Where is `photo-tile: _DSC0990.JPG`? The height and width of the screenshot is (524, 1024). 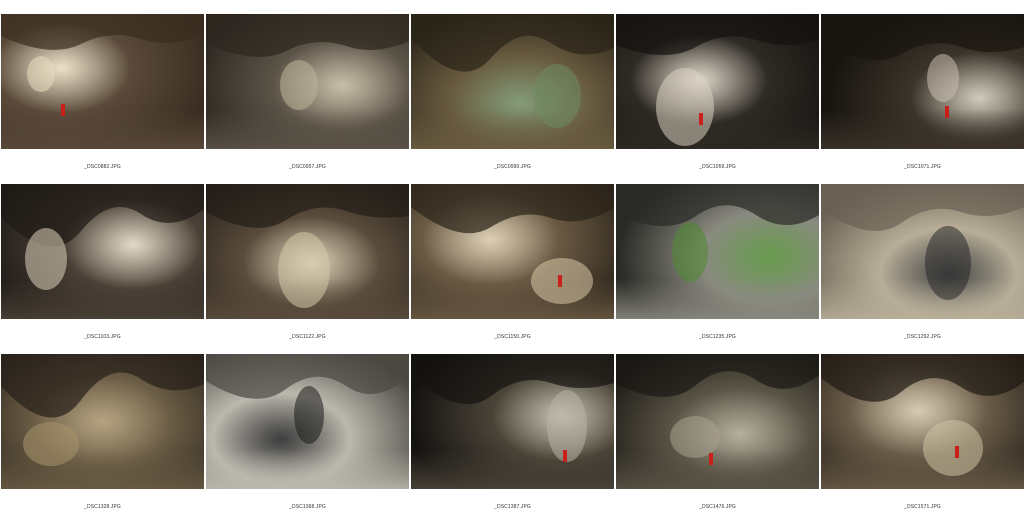
photo-tile: _DSC0990.JPG is located at coordinates (512, 99).